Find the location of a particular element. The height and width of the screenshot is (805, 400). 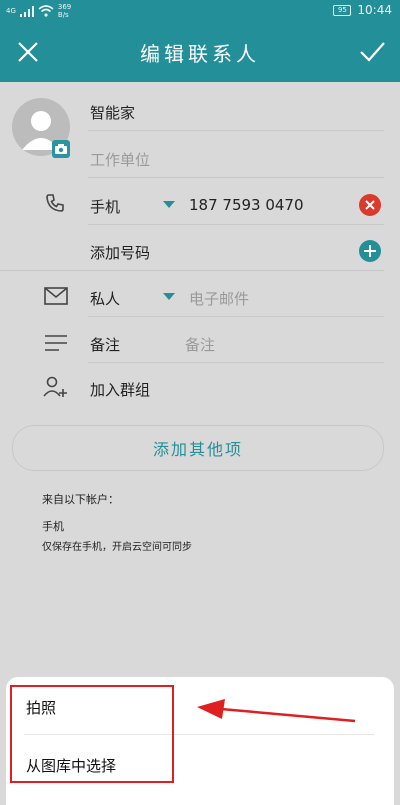

wifi-icon is located at coordinates (46, 11).